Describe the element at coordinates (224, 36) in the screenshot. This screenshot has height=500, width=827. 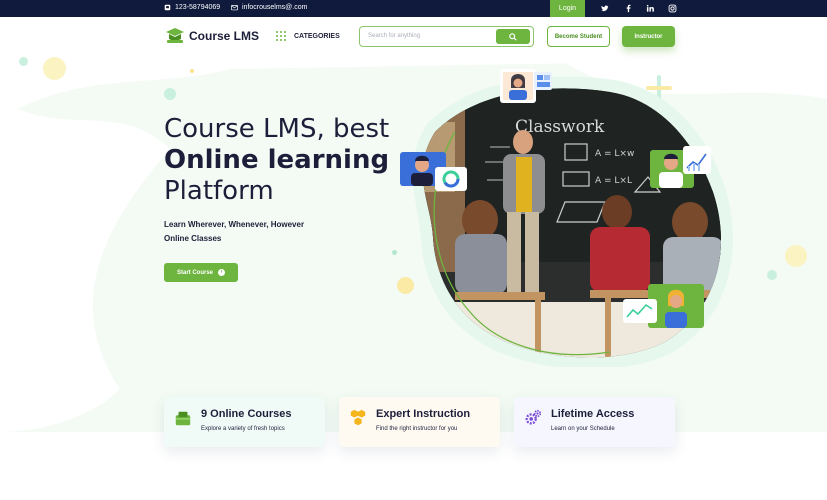
I see `logo-text: Course LMS` at that location.